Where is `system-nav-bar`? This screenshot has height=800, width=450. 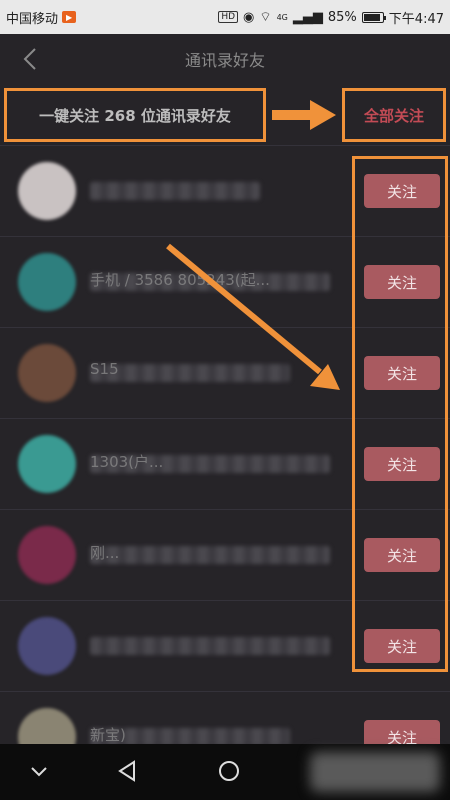
system-nav-bar is located at coordinates (225, 772).